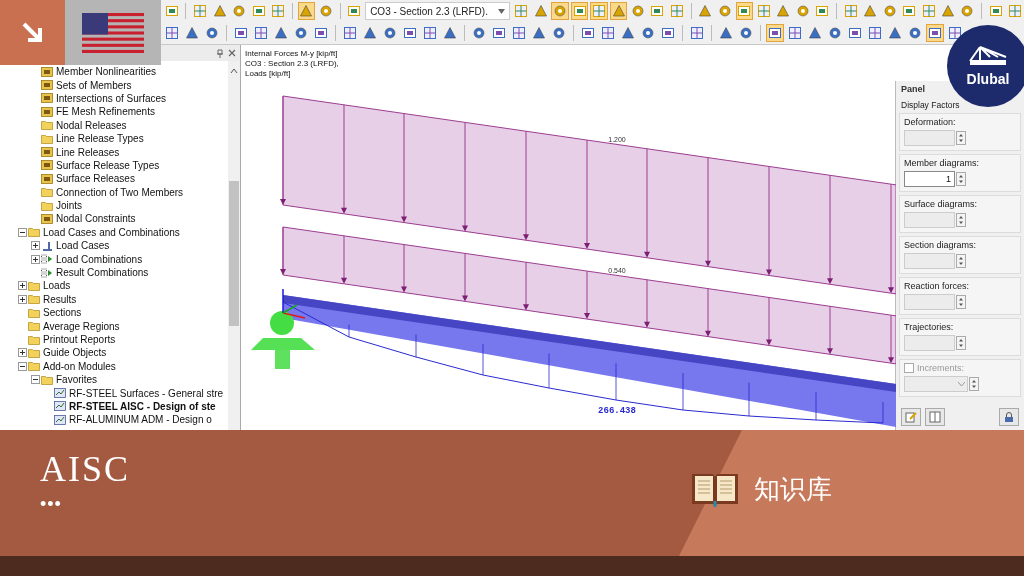 This screenshot has height=576, width=1024. What do you see at coordinates (930, 105) in the screenshot?
I see `section-label: Display Factors` at bounding box center [930, 105].